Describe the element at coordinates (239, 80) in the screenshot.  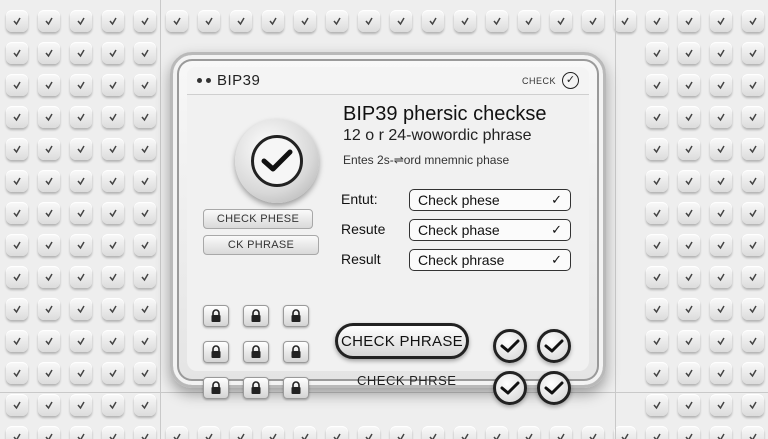
I see `app-title: BIP39` at that location.